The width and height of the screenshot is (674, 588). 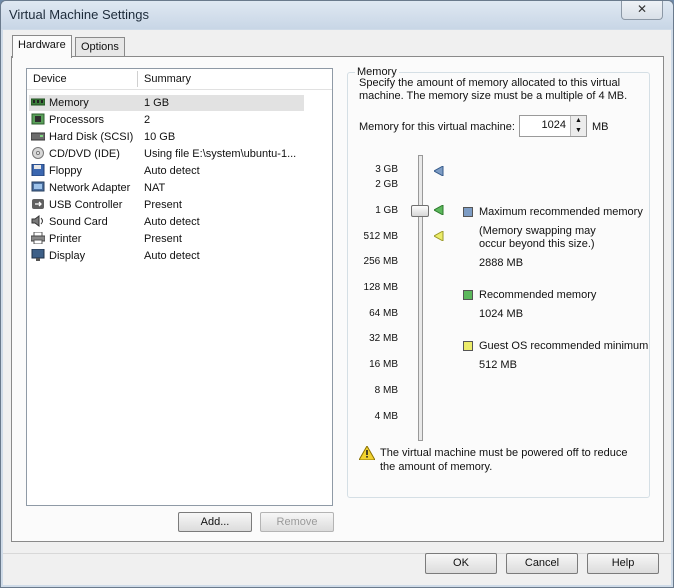 What do you see at coordinates (147, 120) in the screenshot?
I see `device-summary: 2` at bounding box center [147, 120].